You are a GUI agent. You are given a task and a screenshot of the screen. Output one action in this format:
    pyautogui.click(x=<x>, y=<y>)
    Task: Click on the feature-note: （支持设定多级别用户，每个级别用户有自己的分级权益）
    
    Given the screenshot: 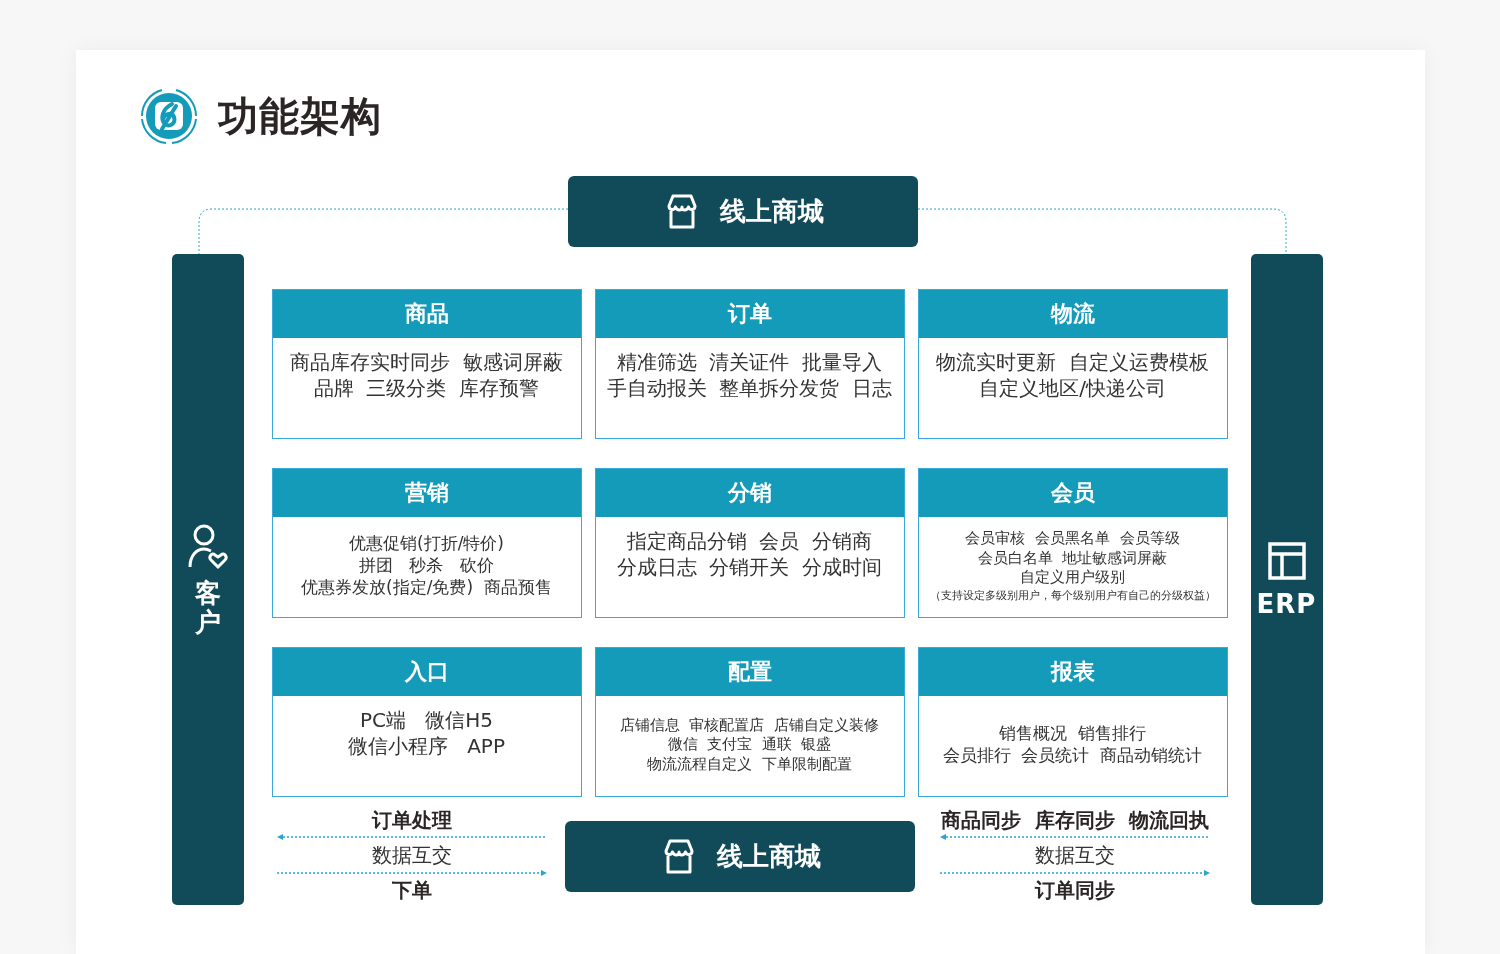 What is the action you would take?
    pyautogui.click(x=1072, y=595)
    